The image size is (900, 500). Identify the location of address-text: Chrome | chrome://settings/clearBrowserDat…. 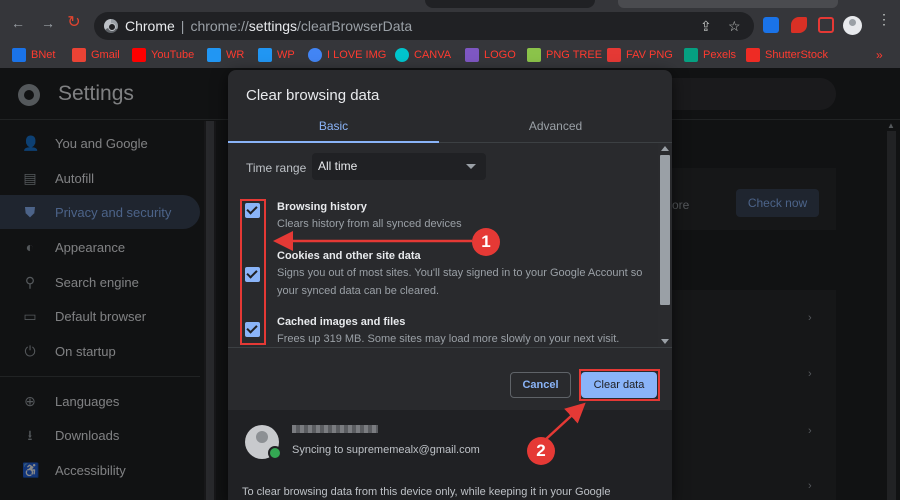
(269, 26).